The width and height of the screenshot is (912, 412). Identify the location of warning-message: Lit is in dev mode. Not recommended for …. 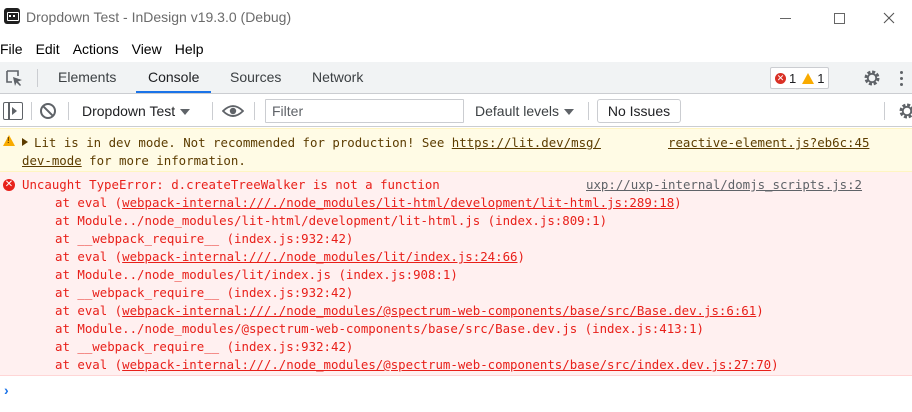
(456, 150).